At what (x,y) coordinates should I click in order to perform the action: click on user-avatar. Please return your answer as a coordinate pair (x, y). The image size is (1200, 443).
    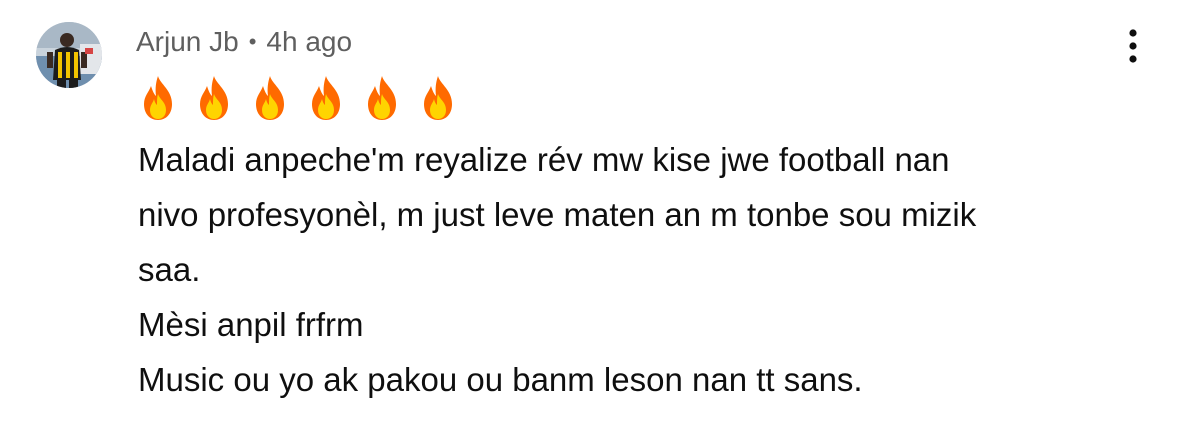
    Looking at the image, I should click on (69, 55).